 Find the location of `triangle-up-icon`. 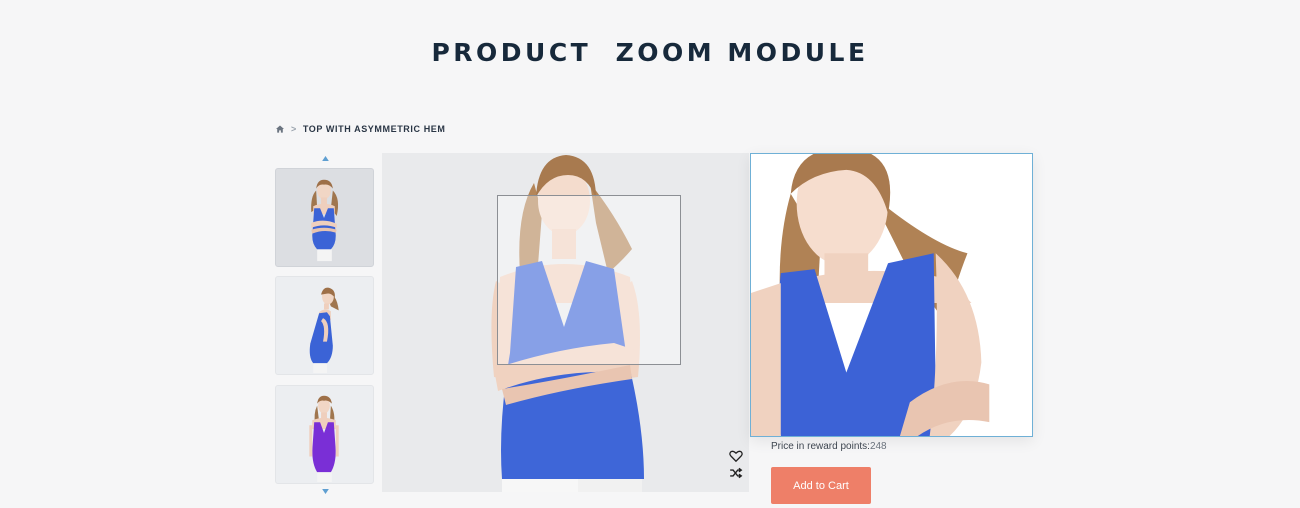

triangle-up-icon is located at coordinates (325, 158).